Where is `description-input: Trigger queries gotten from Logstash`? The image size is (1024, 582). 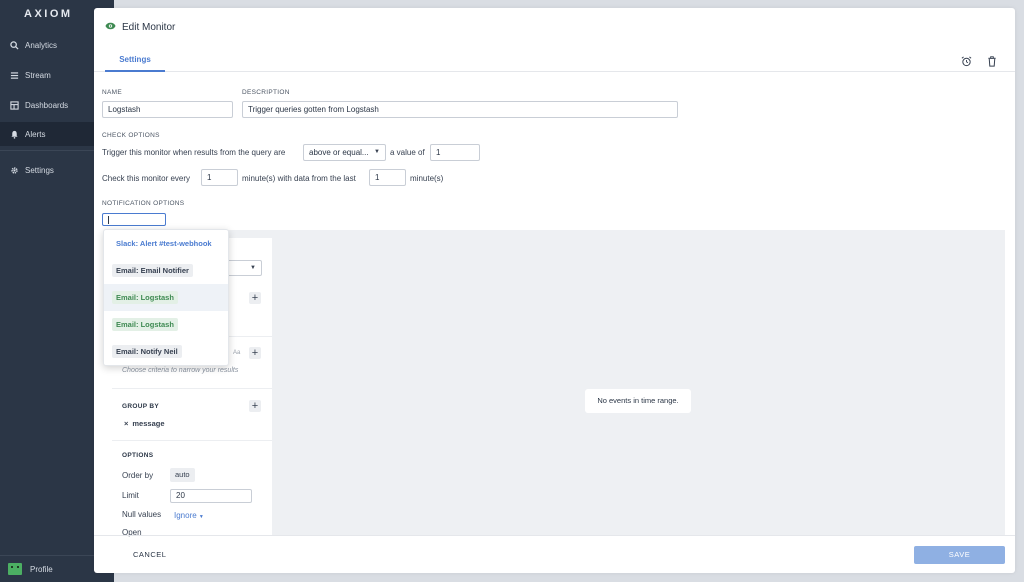 description-input: Trigger queries gotten from Logstash is located at coordinates (460, 109).